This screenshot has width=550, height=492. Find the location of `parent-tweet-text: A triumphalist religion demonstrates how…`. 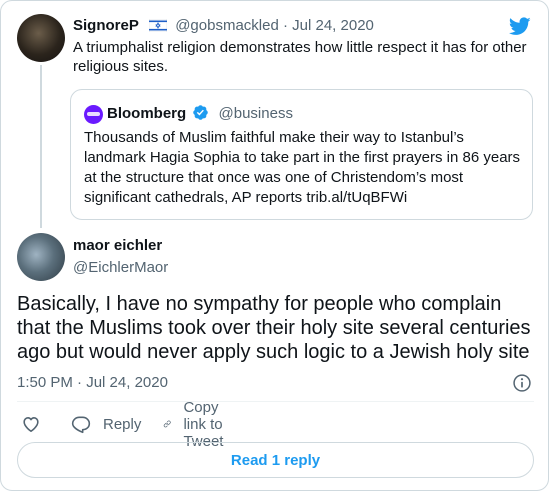

parent-tweet-text: A triumphalist religion demonstrates how… is located at coordinates (300, 57).